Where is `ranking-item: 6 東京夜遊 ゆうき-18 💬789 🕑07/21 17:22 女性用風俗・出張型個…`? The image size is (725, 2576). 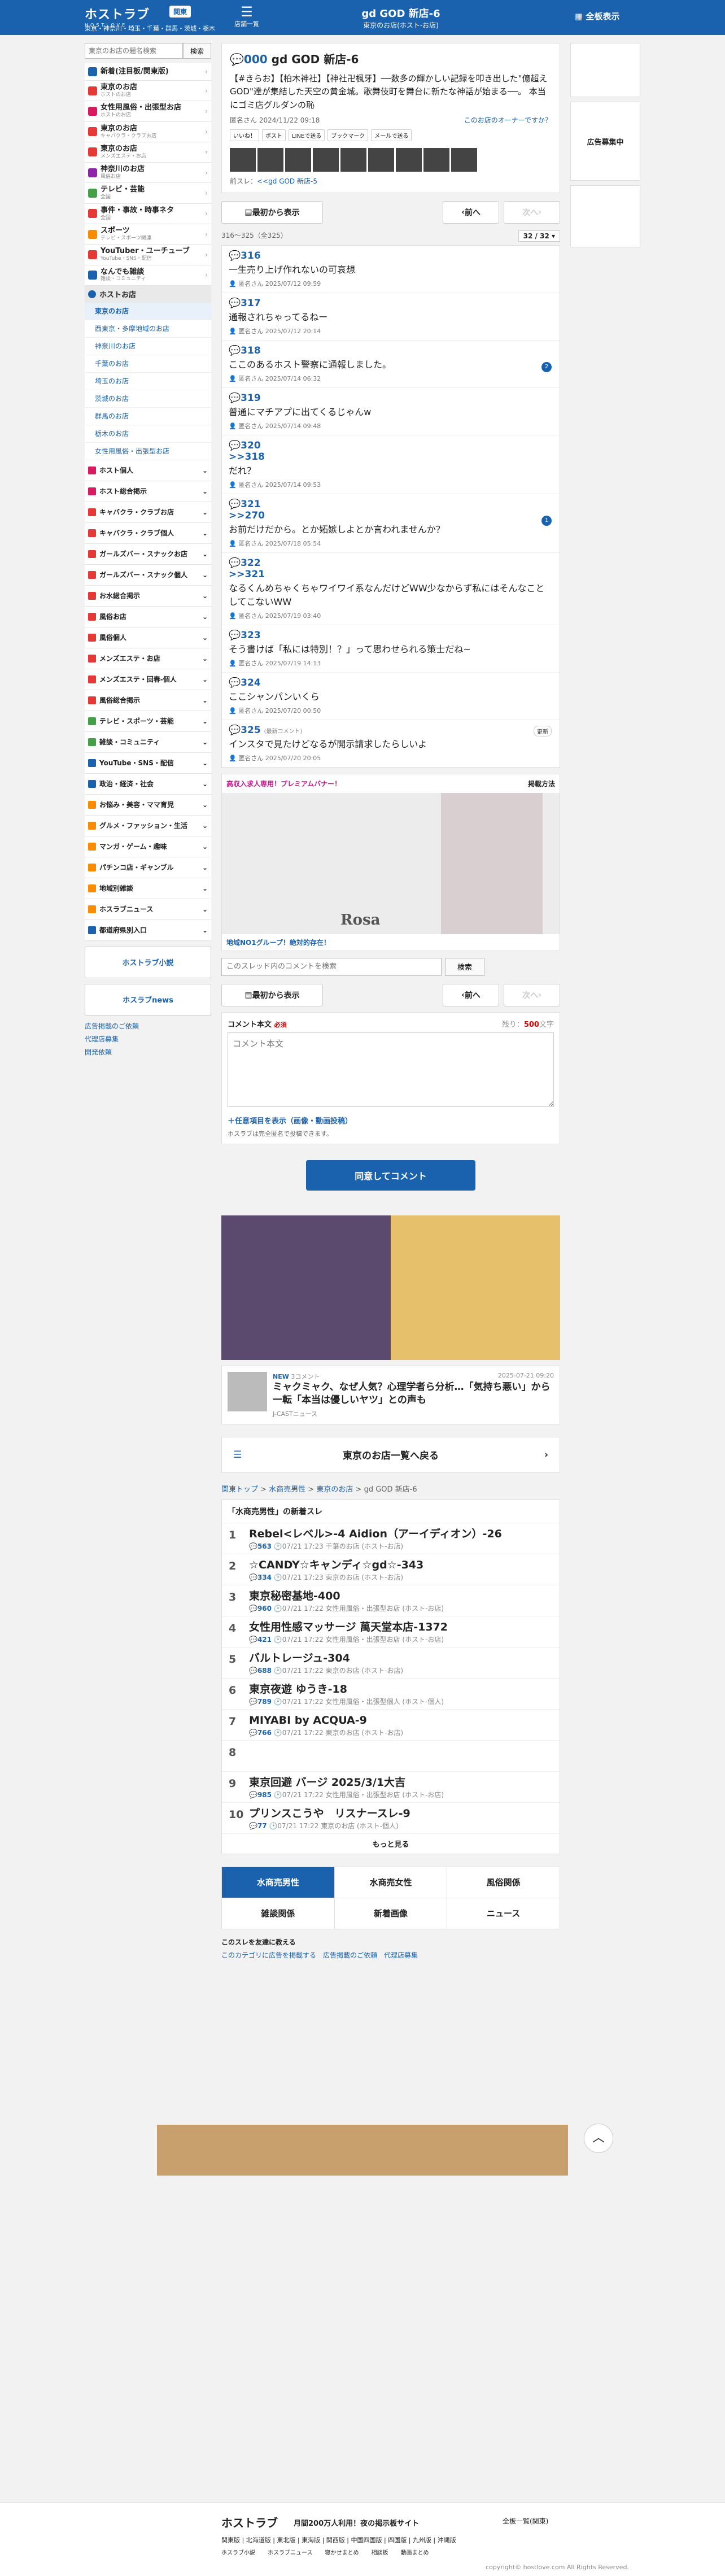
ranking-item: 6 東京夜遊 ゆうき-18 💬789 🕑07/21 17:22 女性用風俗・出張型個… is located at coordinates (391, 1694).